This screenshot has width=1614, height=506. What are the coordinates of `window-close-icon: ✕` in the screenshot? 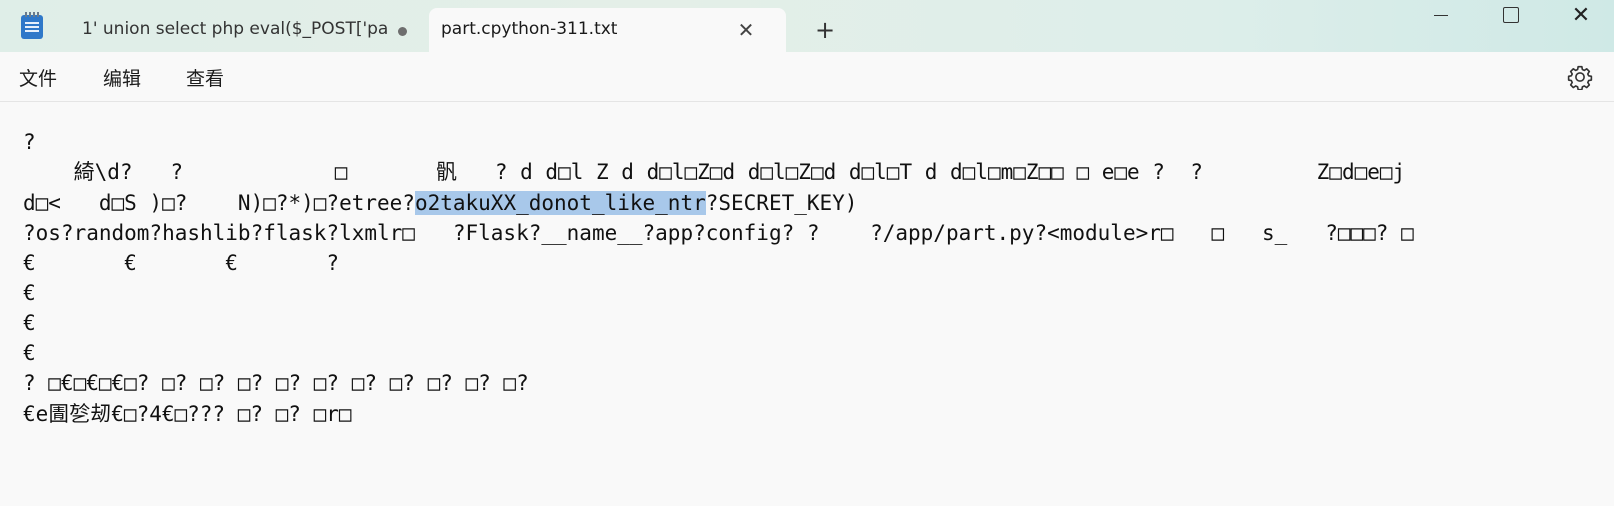 It's located at (1581, 15).